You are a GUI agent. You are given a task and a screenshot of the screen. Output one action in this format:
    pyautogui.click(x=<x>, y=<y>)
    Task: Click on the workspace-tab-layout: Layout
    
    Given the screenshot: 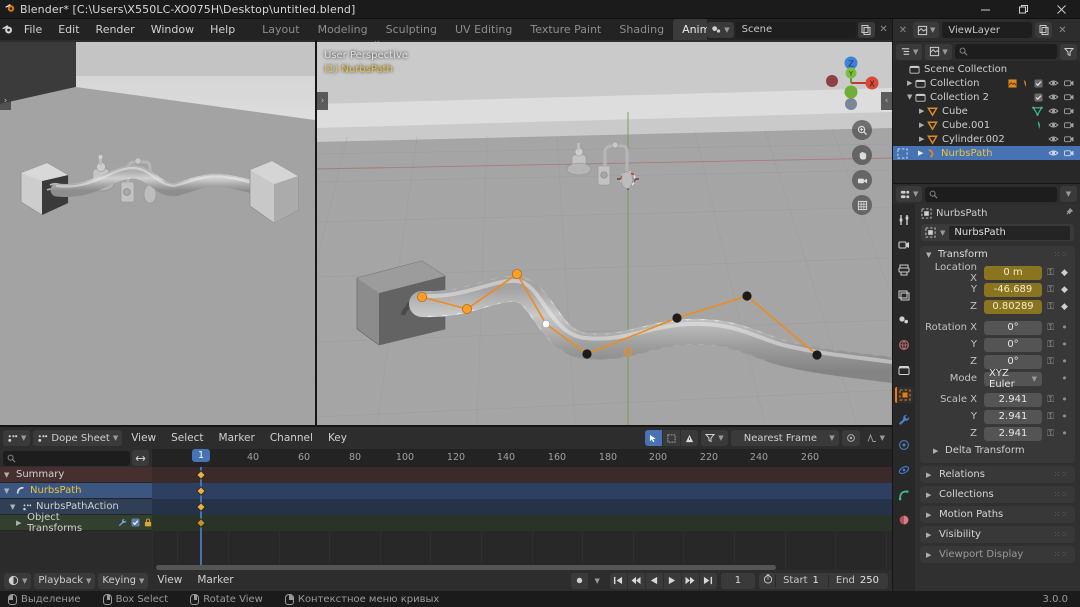 What is the action you would take?
    pyautogui.click(x=280, y=29)
    